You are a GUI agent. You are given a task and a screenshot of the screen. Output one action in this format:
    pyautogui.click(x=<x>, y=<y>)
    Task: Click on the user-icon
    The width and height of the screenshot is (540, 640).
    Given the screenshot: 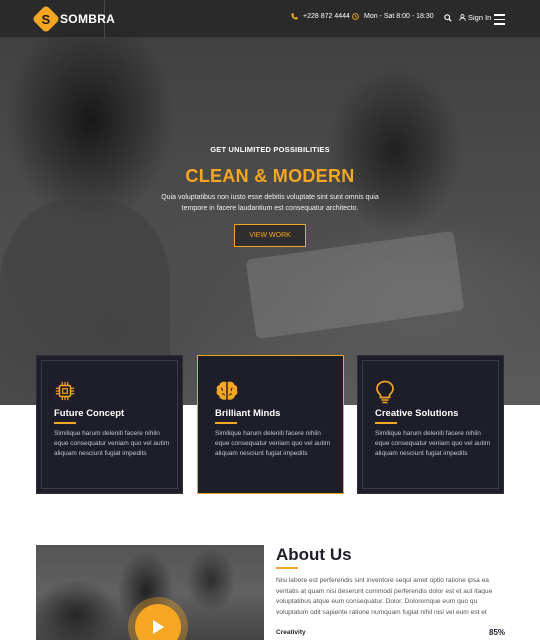 What is the action you would take?
    pyautogui.click(x=462, y=17)
    